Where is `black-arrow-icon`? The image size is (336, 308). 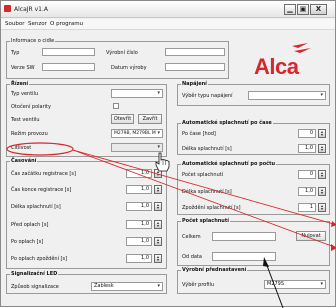 black-arrow-icon is located at coordinates (274, 285).